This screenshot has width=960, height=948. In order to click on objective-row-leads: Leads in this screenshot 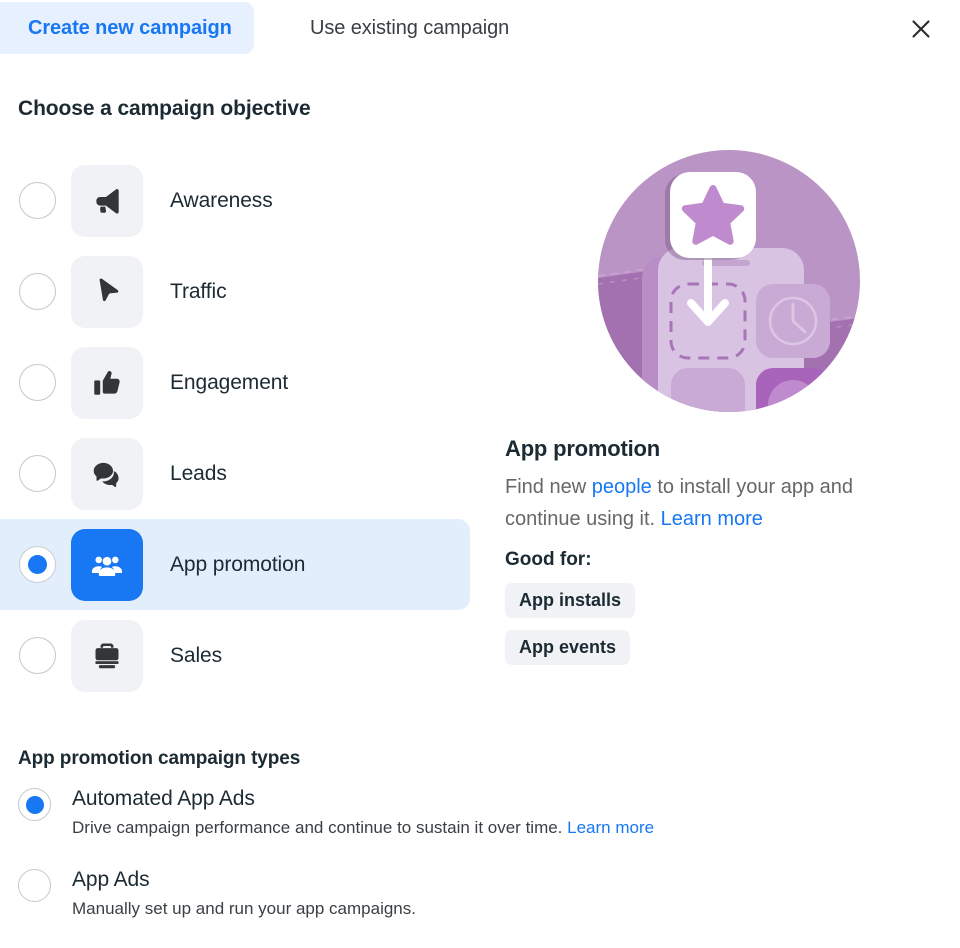, I will do `click(235, 473)`.